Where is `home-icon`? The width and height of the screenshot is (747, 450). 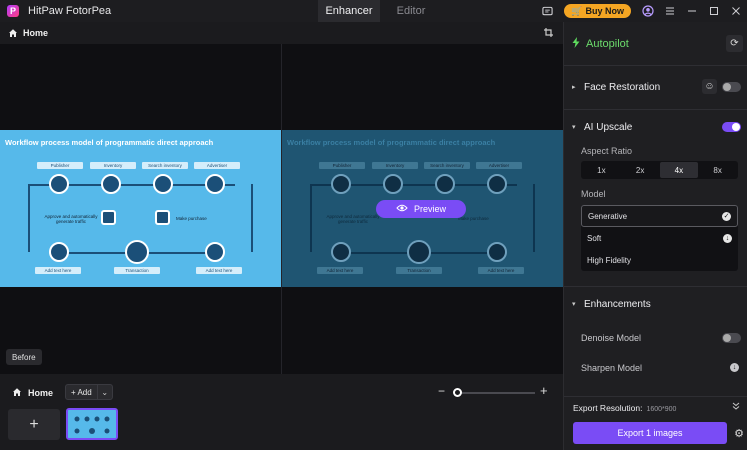 home-icon is located at coordinates (13, 33).